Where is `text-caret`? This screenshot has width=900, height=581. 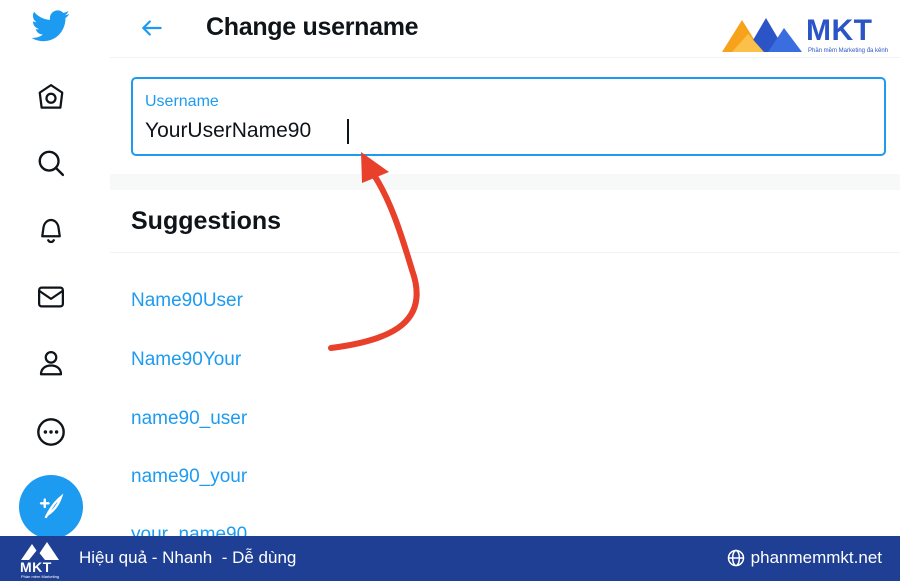
text-caret is located at coordinates (348, 131).